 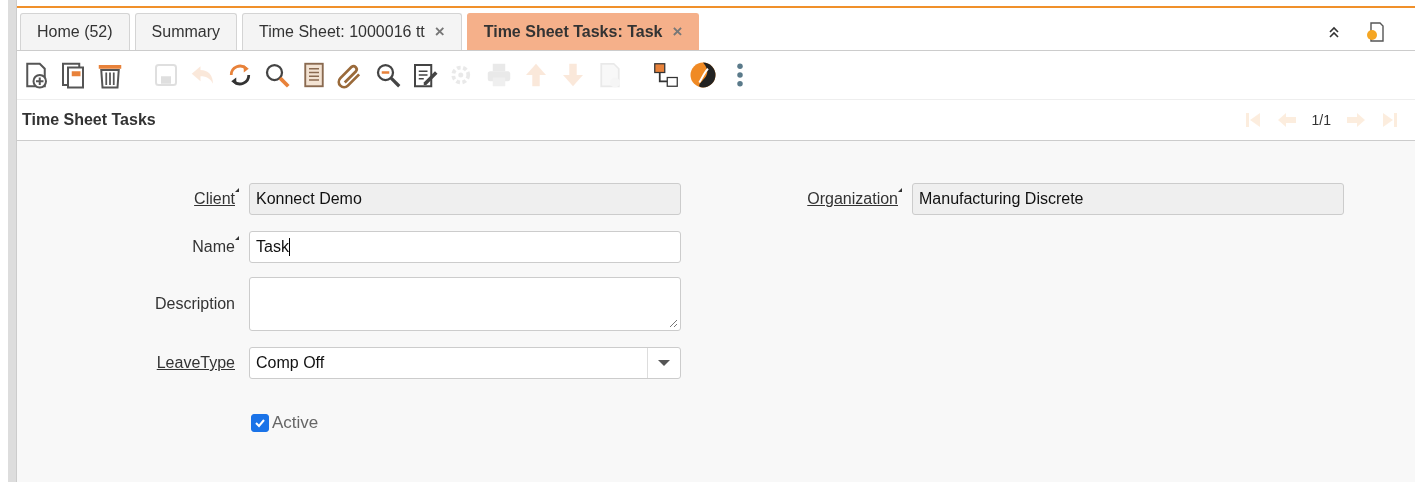 What do you see at coordinates (352, 31) in the screenshot?
I see `tab: Time Sheet: 1000016 tt ×` at bounding box center [352, 31].